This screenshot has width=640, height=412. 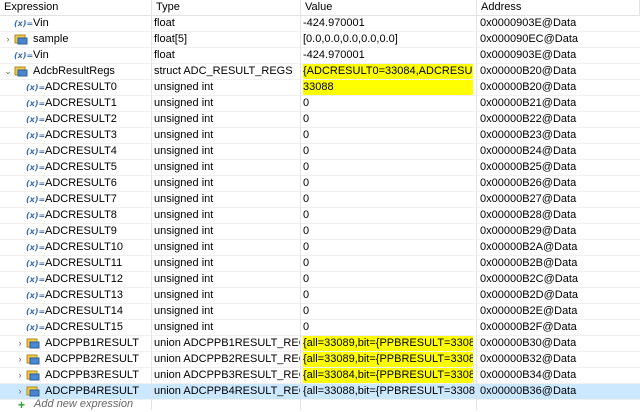 What do you see at coordinates (389, 40) in the screenshot?
I see `value-cell: [0.0,0.0,0.0,0.0,0.0]` at bounding box center [389, 40].